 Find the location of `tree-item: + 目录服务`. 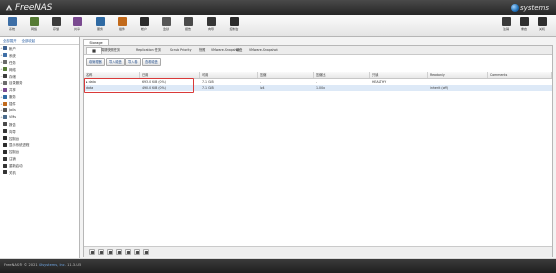

tree-item: + 目录服务 is located at coordinates (39, 82).